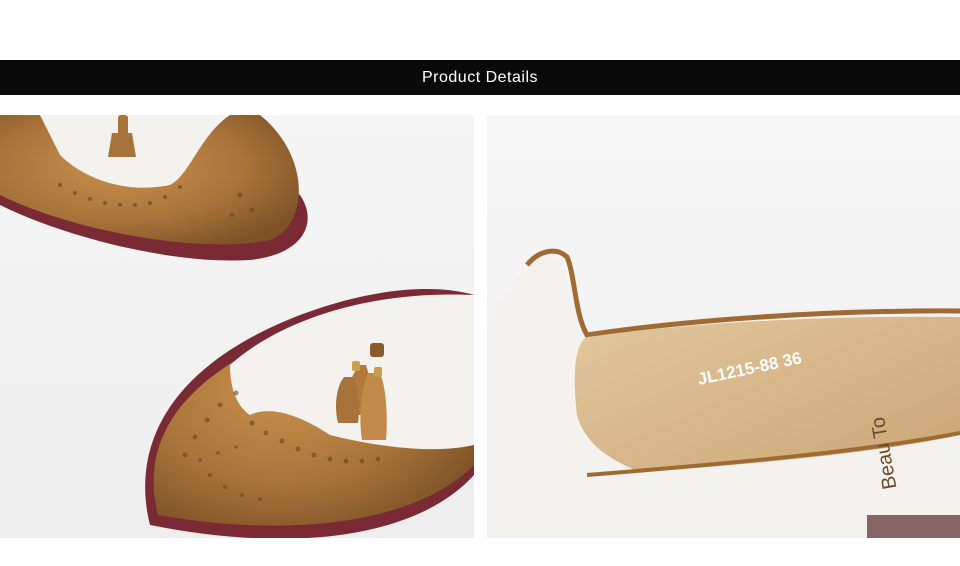  I want to click on section-title: Product Details, so click(480, 77).